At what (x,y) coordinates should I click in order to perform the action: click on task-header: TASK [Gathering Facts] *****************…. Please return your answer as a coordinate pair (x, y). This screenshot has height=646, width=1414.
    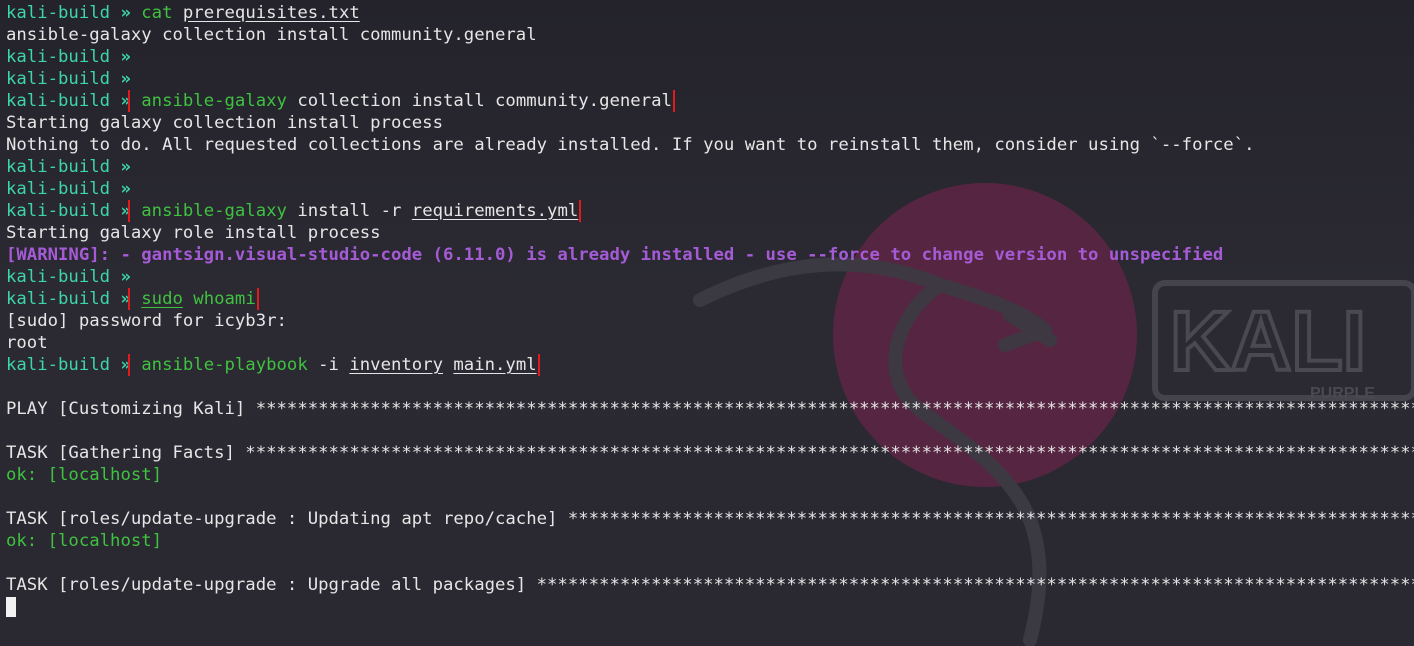
    Looking at the image, I should click on (710, 453).